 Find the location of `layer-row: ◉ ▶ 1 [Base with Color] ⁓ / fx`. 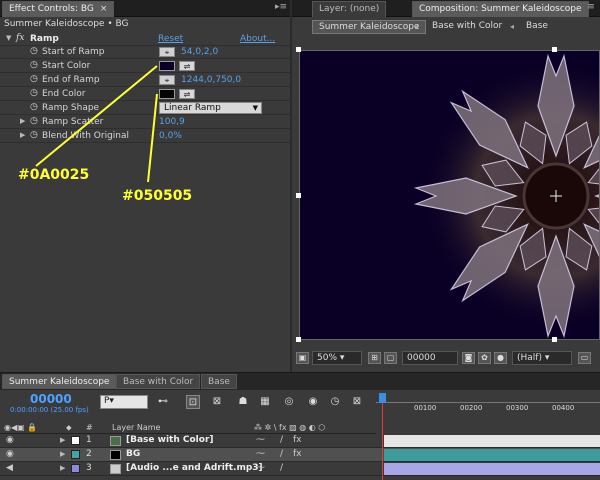

layer-row: ◉ ▶ 1 [Base with Color] ⁓ / fx is located at coordinates (300, 441).